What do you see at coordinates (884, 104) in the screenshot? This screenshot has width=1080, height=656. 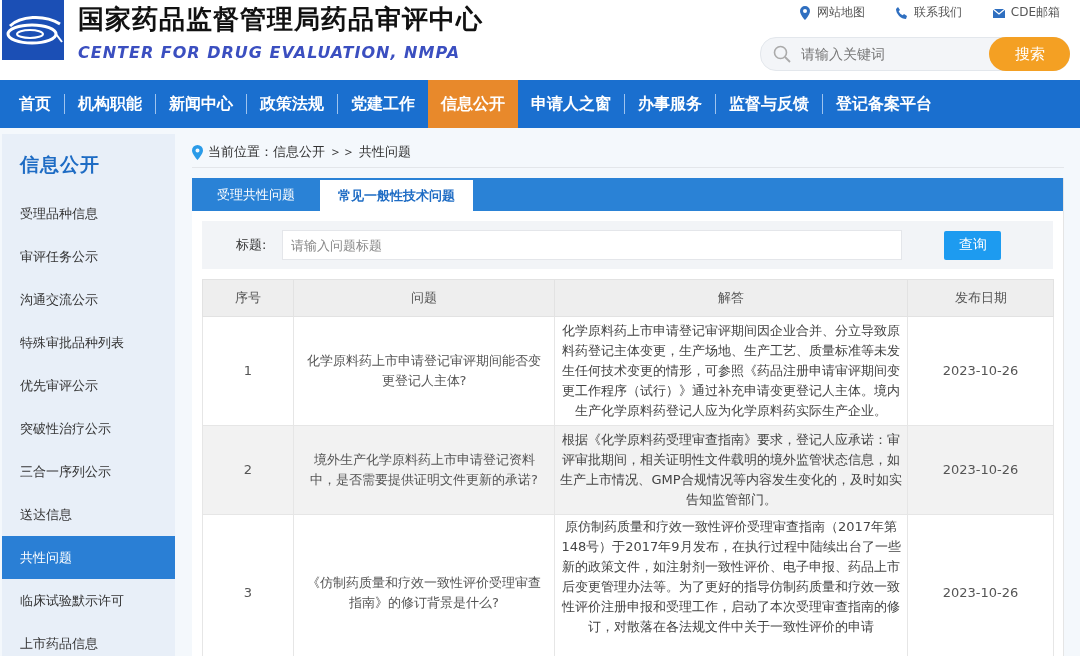 I see `nav-item: 登记备案平台` at bounding box center [884, 104].